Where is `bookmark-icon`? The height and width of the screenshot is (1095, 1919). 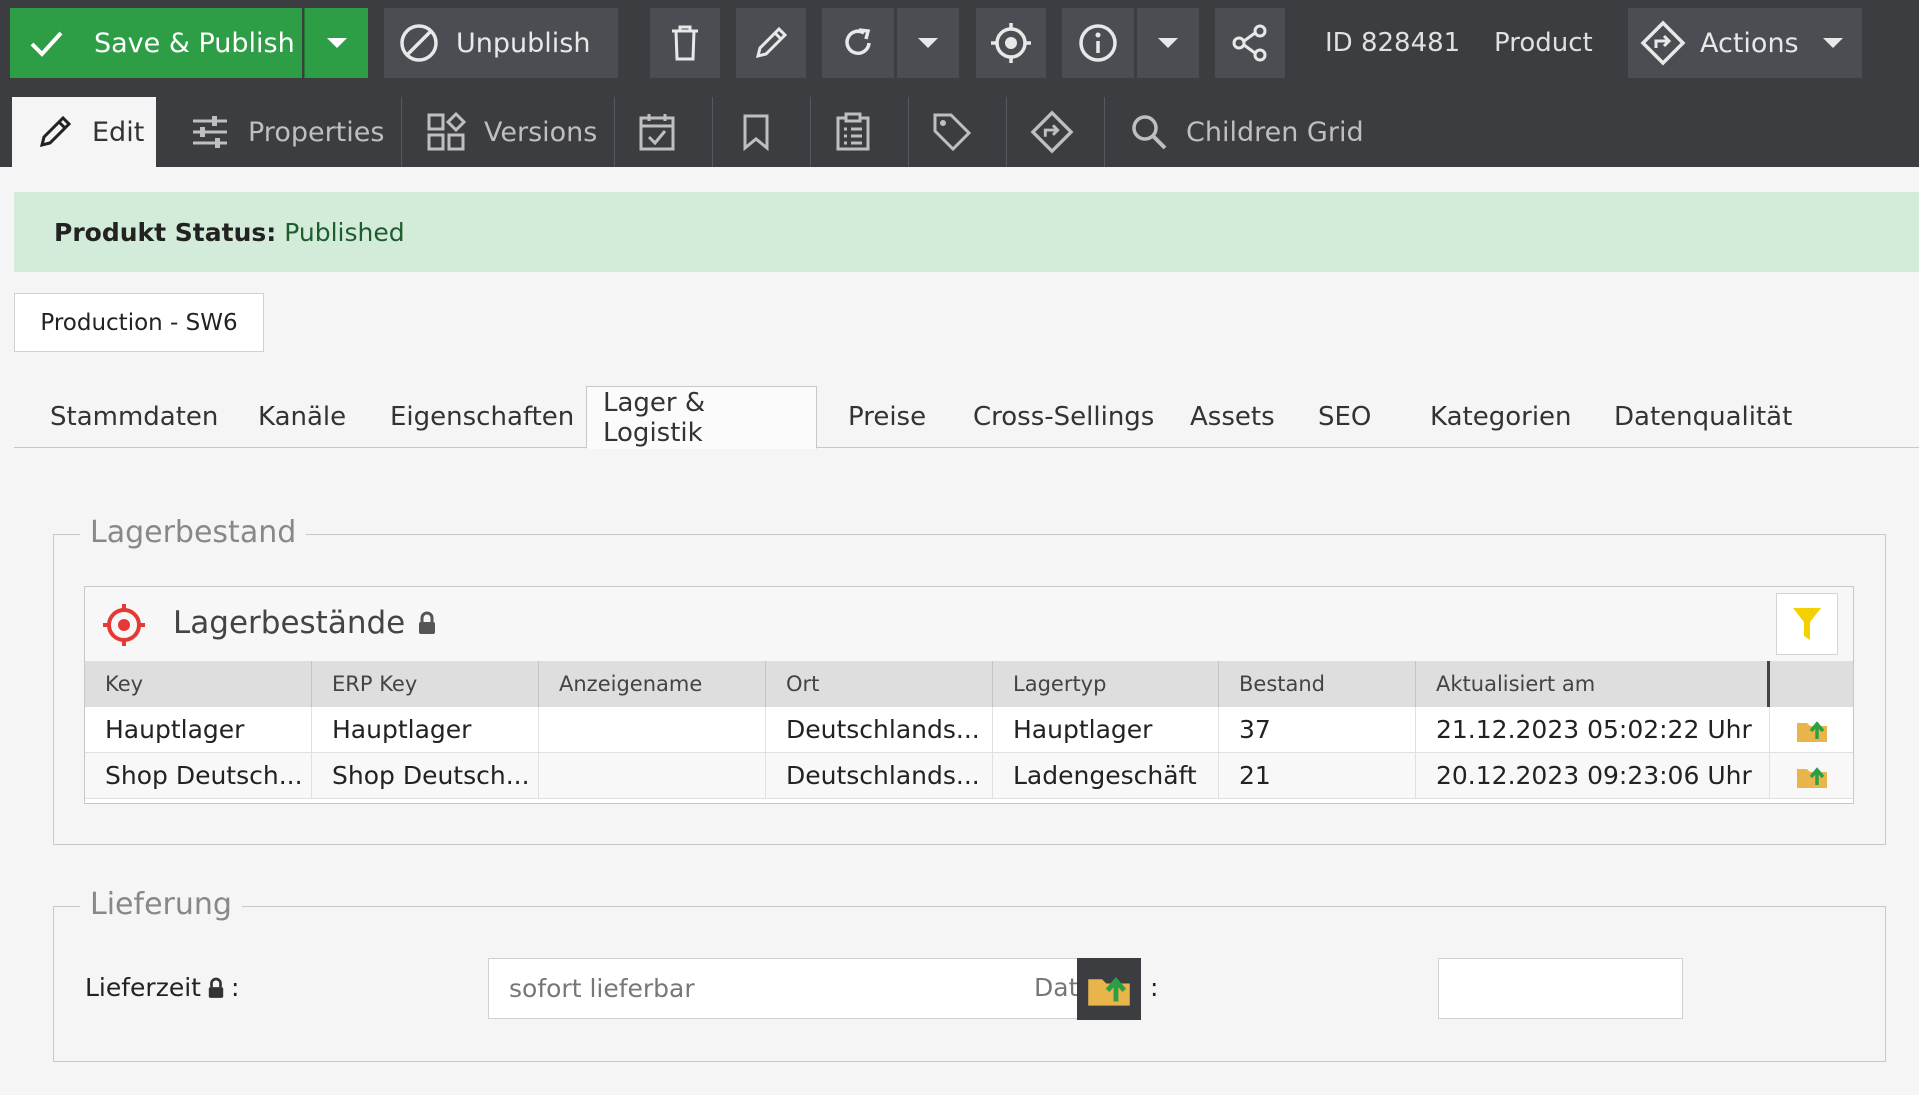
bookmark-icon is located at coordinates (756, 132).